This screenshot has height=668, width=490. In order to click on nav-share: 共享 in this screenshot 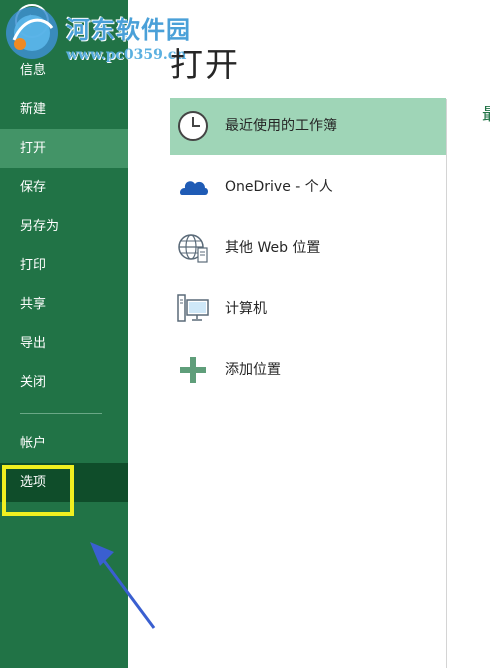, I will do `click(64, 304)`.